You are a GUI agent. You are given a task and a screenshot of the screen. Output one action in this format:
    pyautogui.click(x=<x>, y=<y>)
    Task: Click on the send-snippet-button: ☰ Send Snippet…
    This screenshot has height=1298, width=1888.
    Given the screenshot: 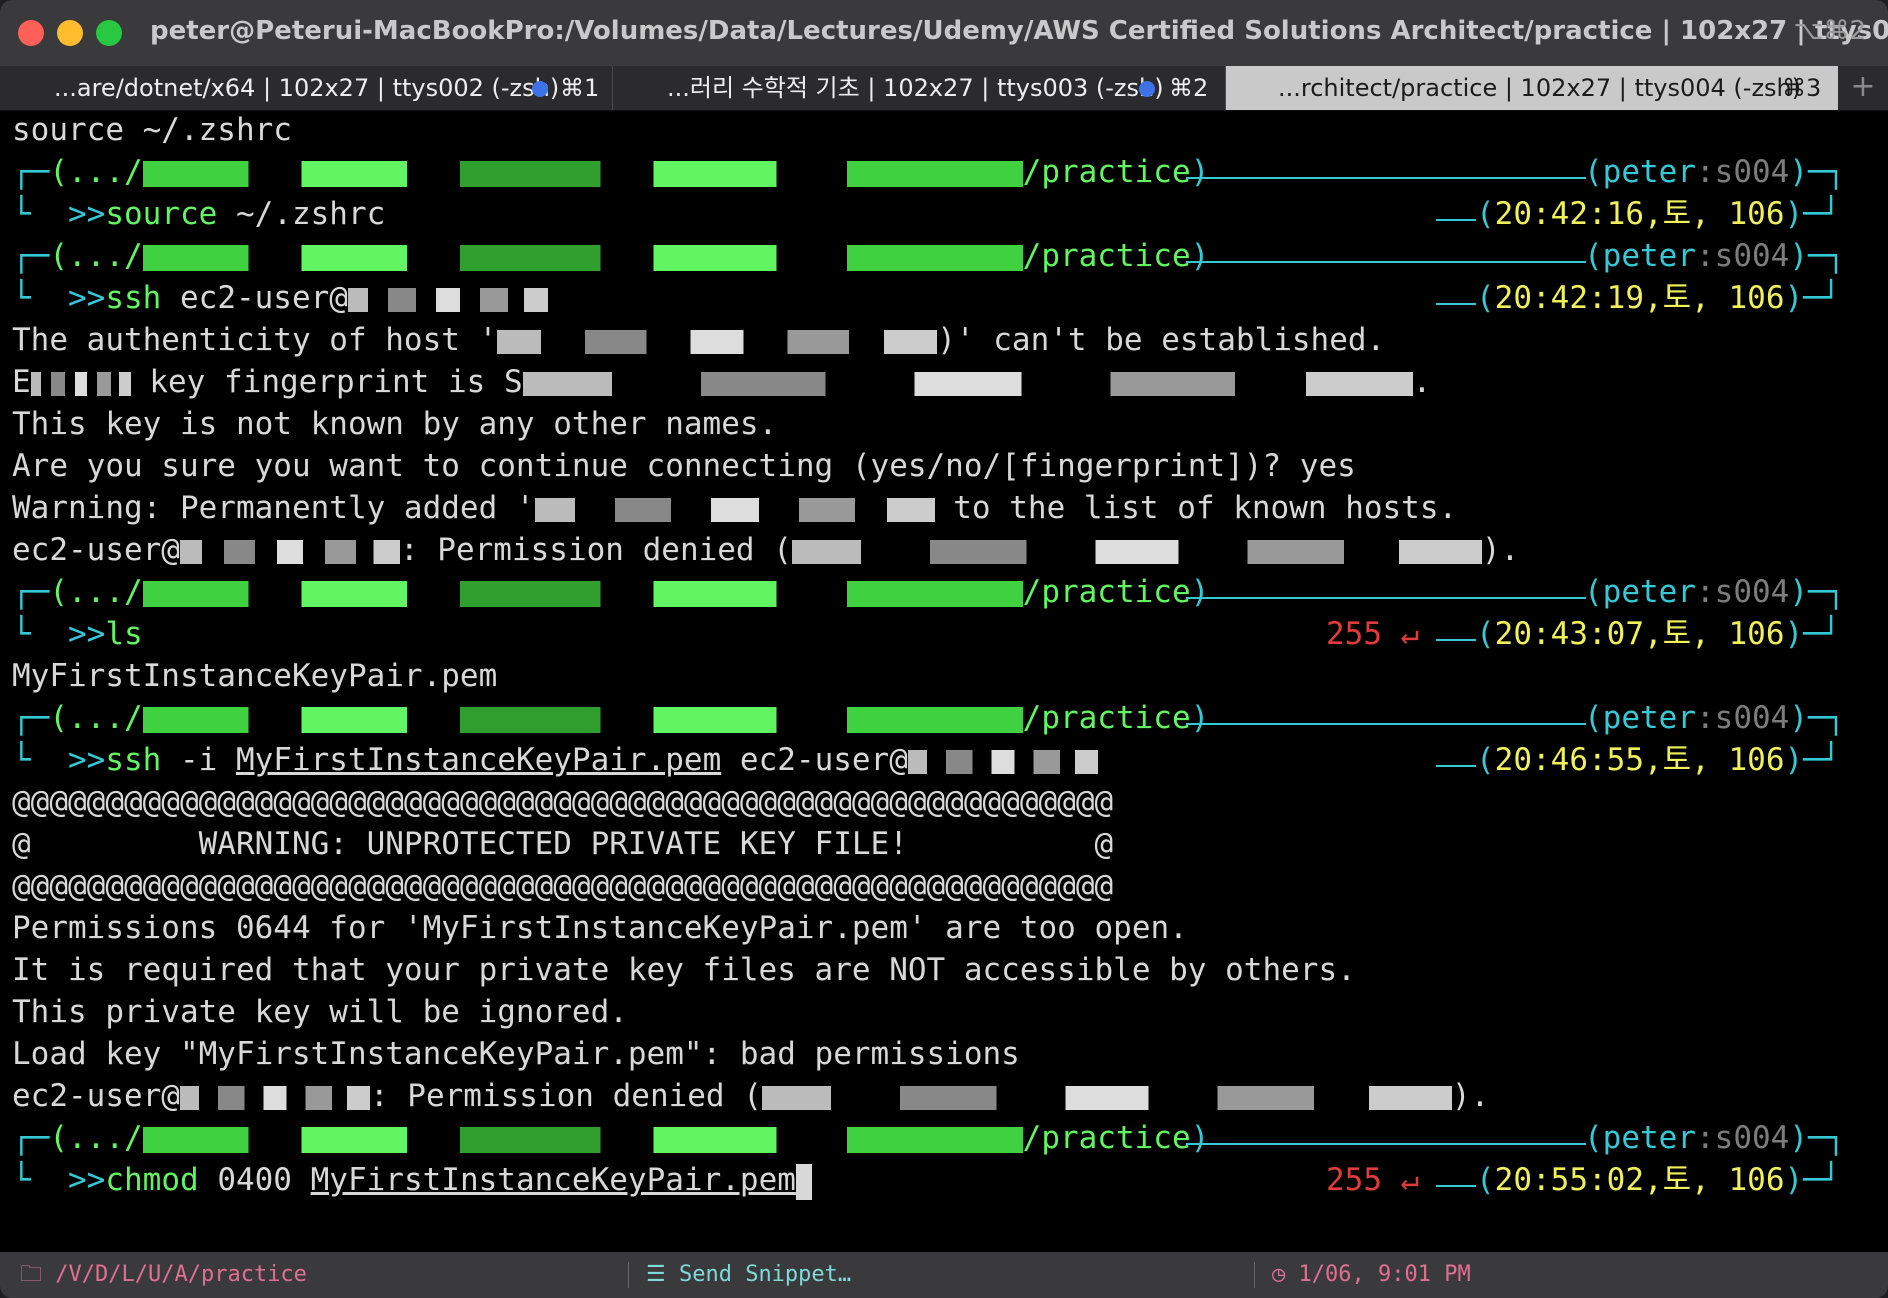 What is the action you would take?
    pyautogui.click(x=748, y=1275)
    